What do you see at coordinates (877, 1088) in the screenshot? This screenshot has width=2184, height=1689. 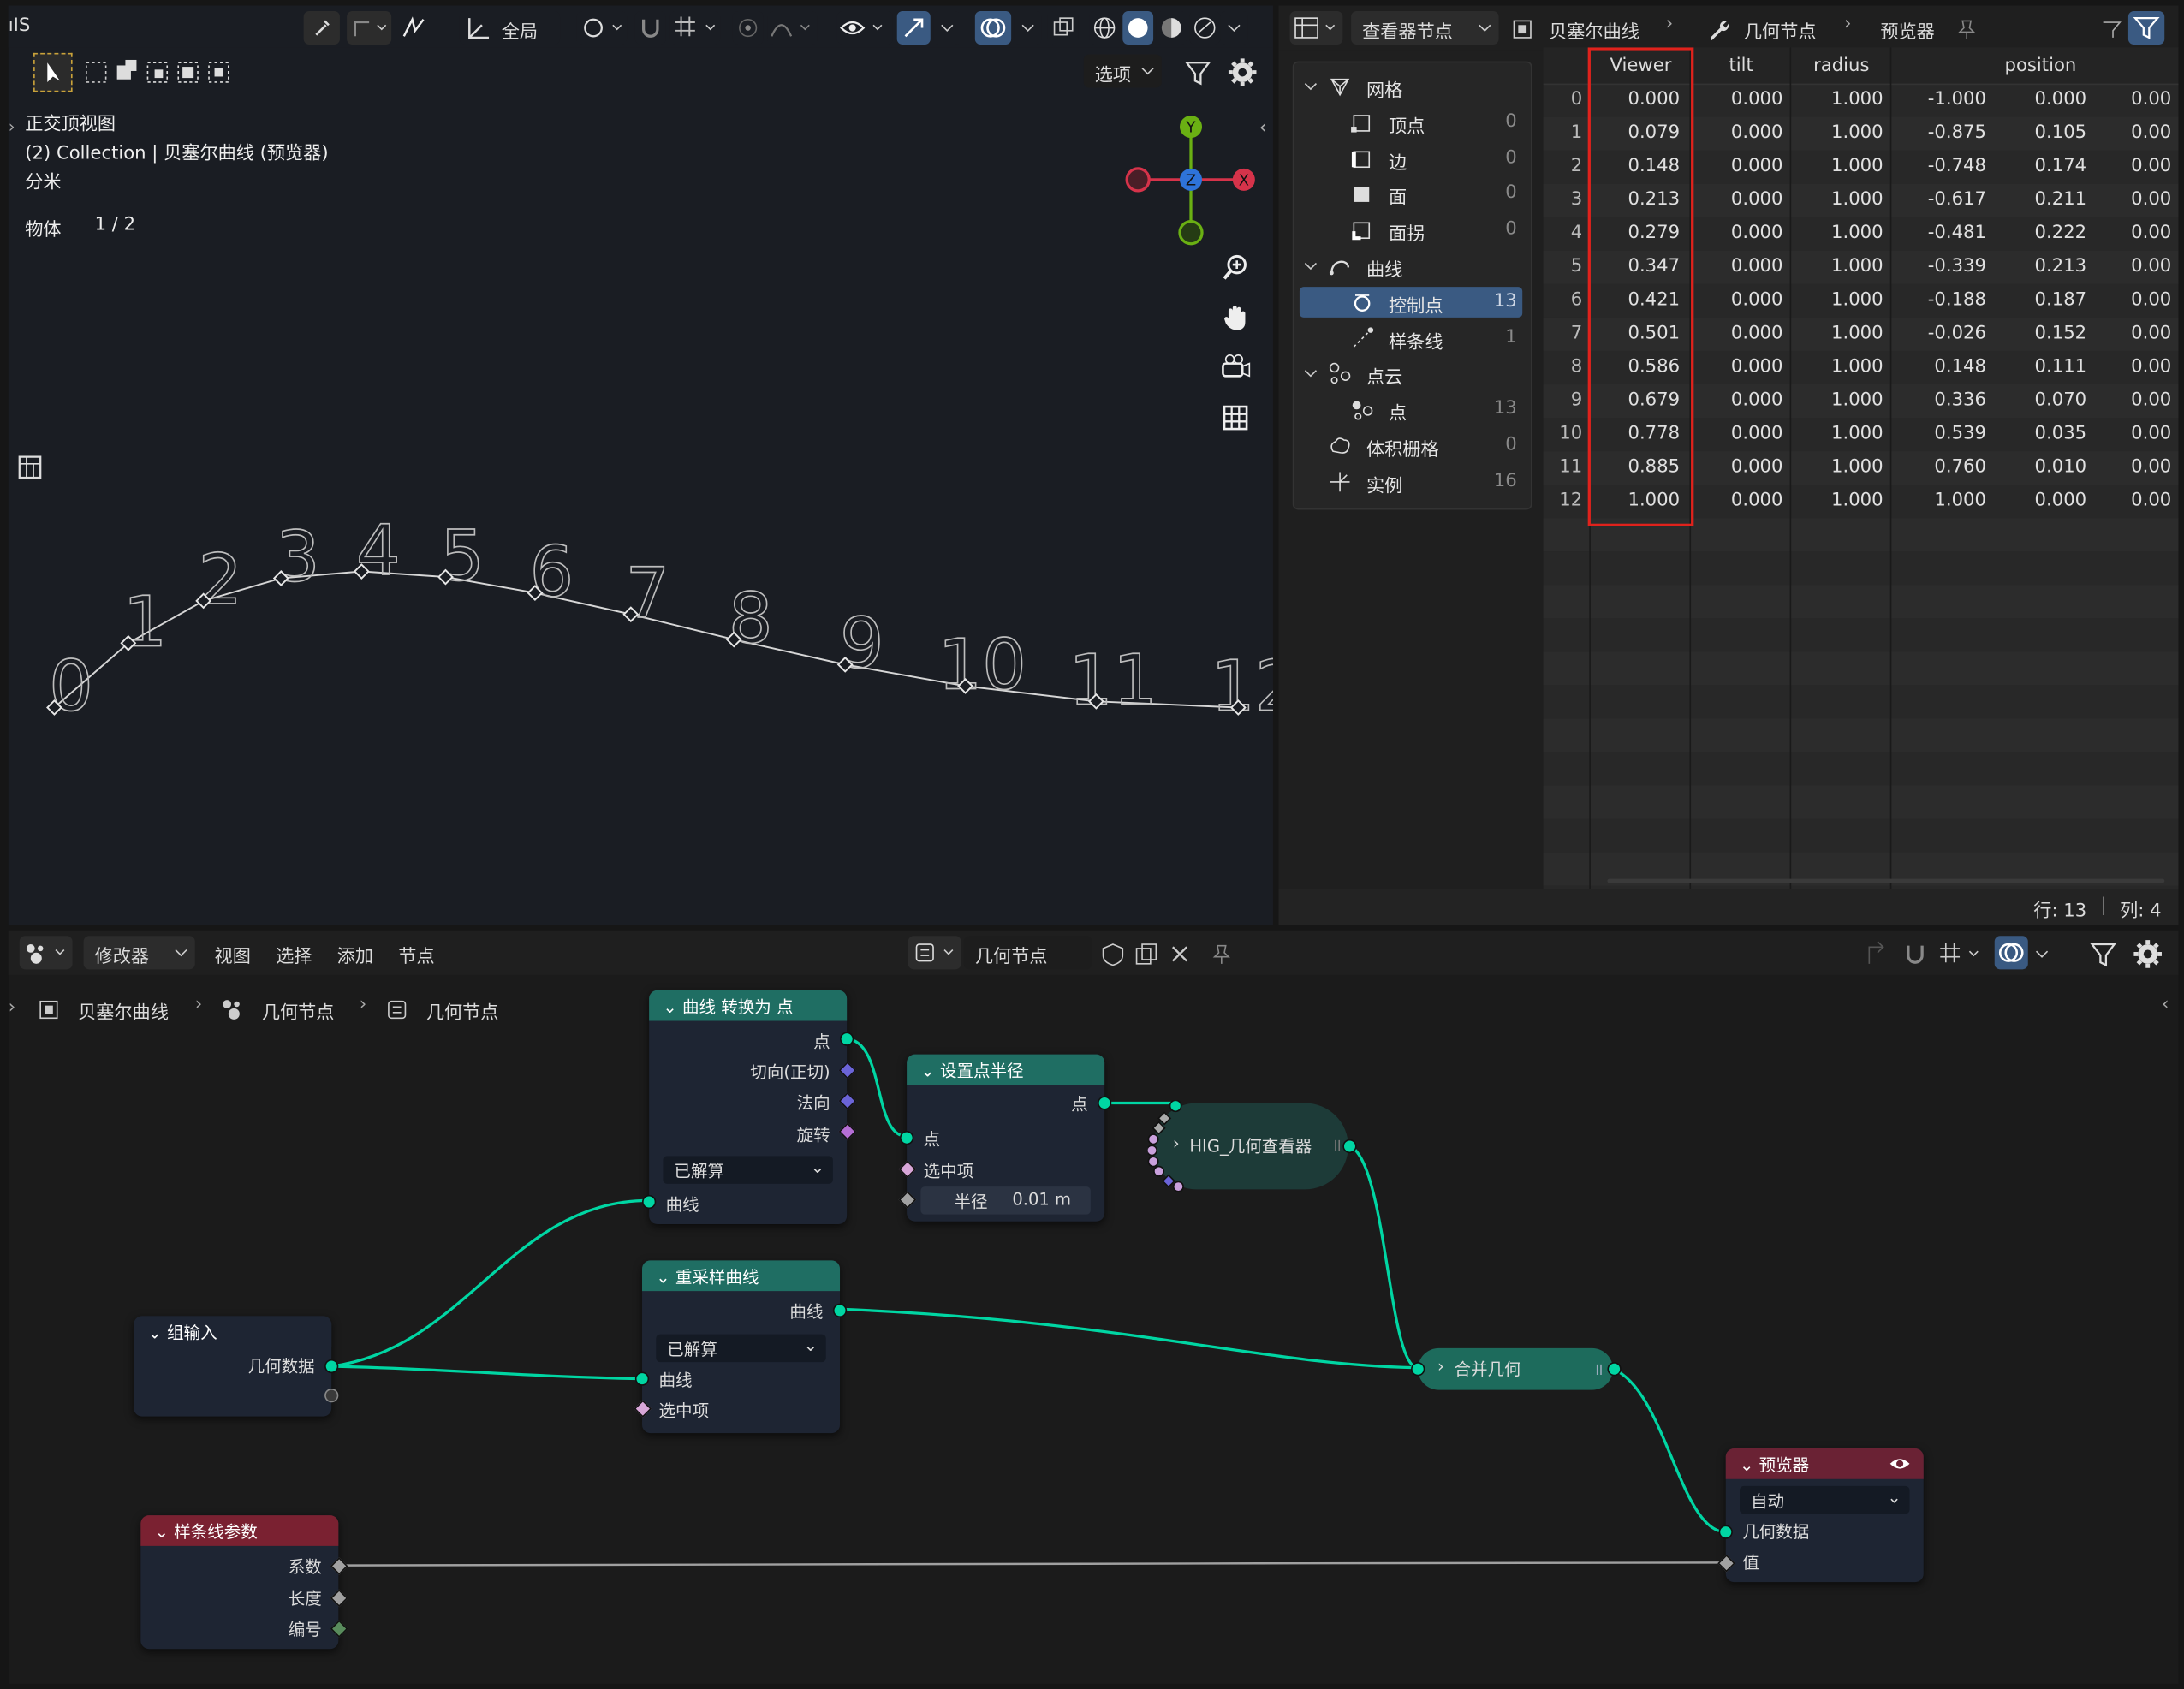 I see `link-points-to-set-radius` at bounding box center [877, 1088].